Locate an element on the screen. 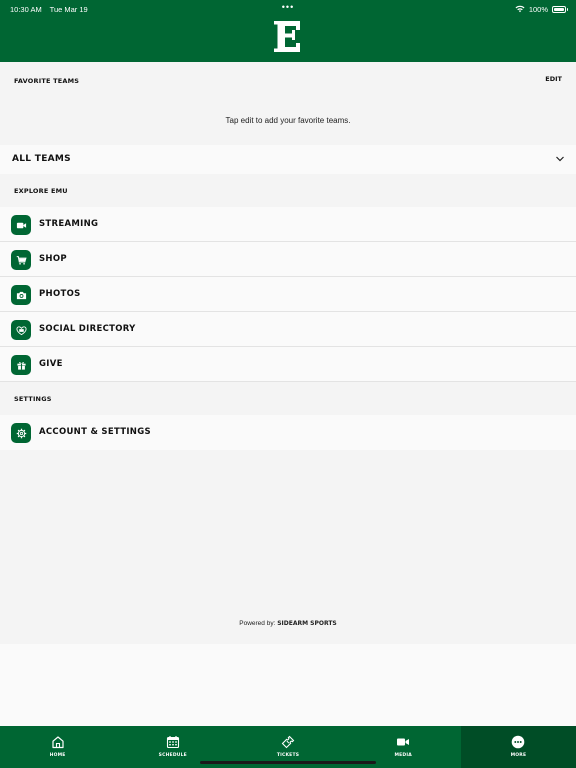 The height and width of the screenshot is (768, 576). menu-item-account-settings: ACCOUNT & SETTINGS is located at coordinates (288, 432).